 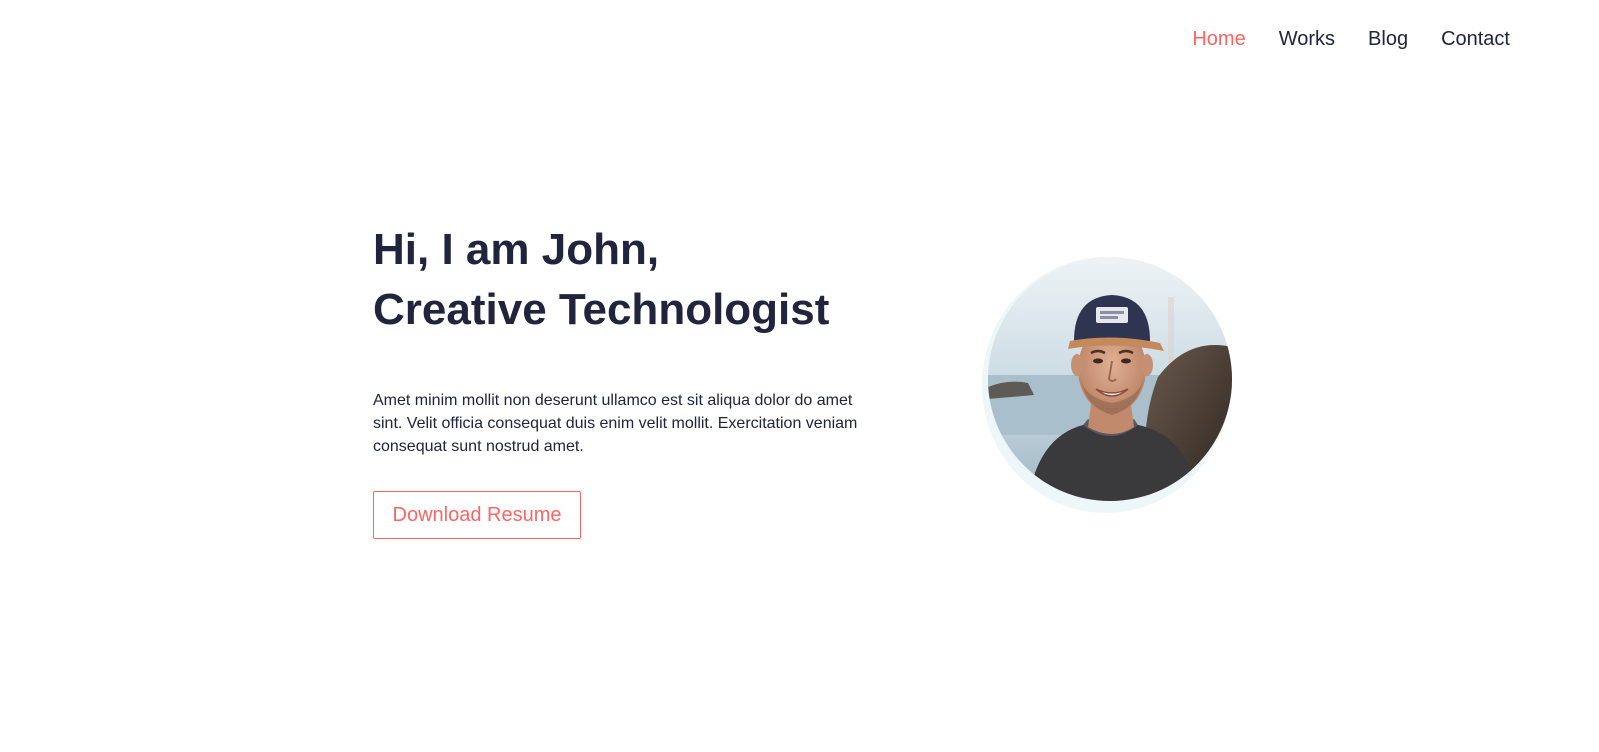 I want to click on download-resume-button: Download Resume, so click(x=477, y=515).